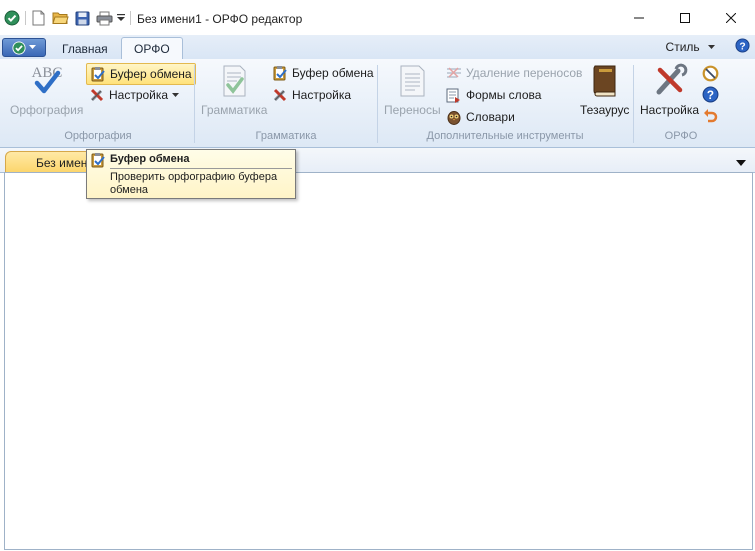 The image size is (755, 551). I want to click on grammar-settings-label: Настройка, so click(322, 95).